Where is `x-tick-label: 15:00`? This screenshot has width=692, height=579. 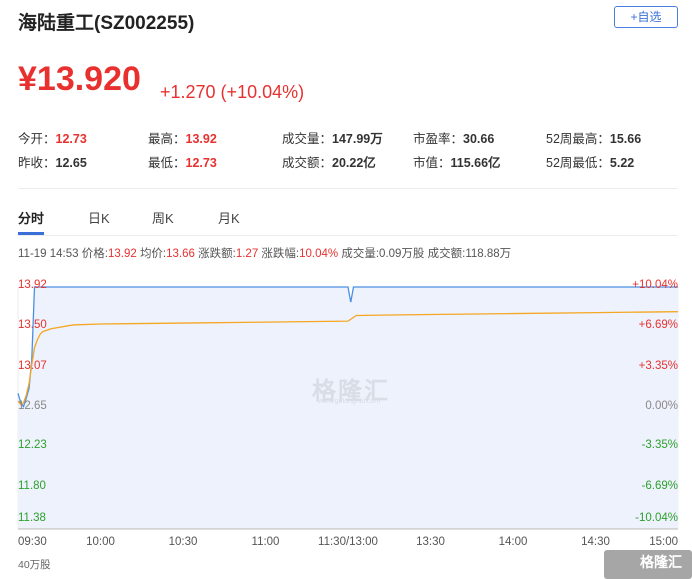 x-tick-label: 15:00 is located at coordinates (663, 542).